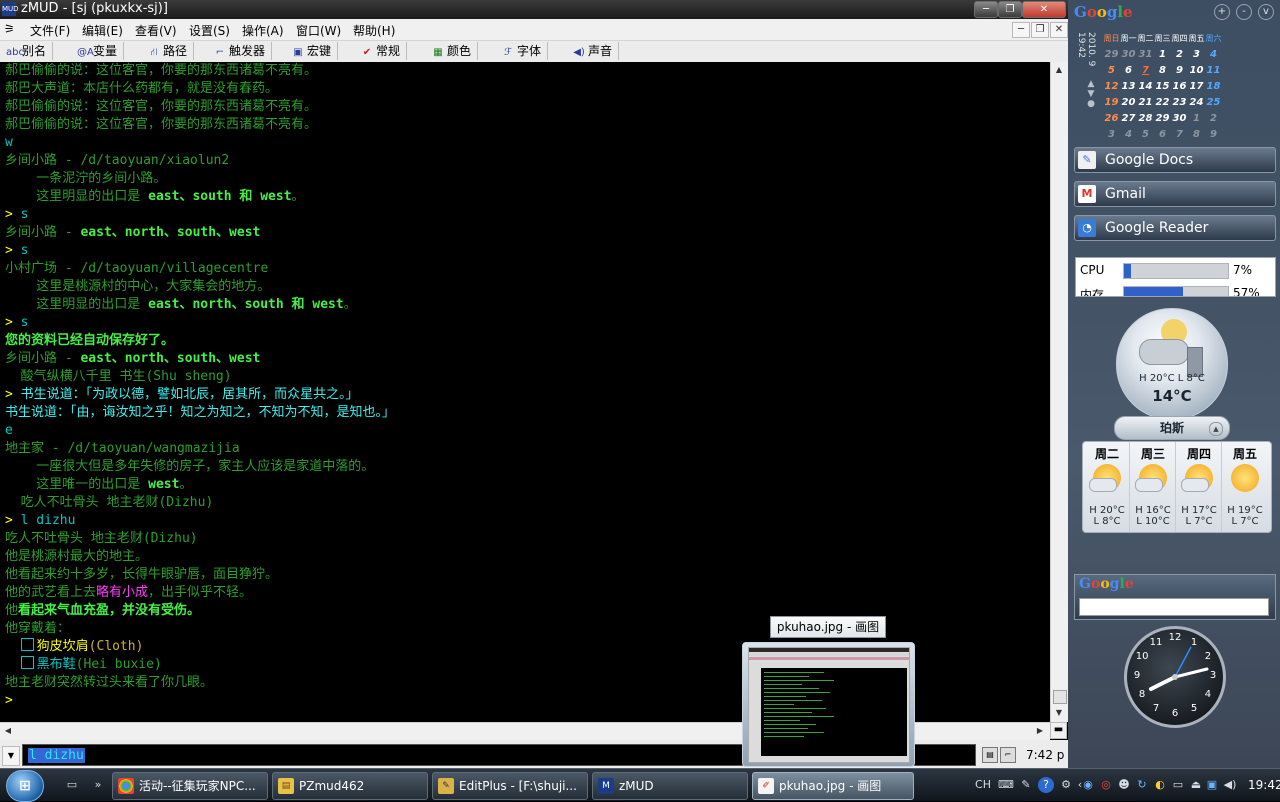 This screenshot has height=802, width=1280. What do you see at coordinates (1059, 70) in the screenshot?
I see `scroll-up-icon: ▲` at bounding box center [1059, 70].